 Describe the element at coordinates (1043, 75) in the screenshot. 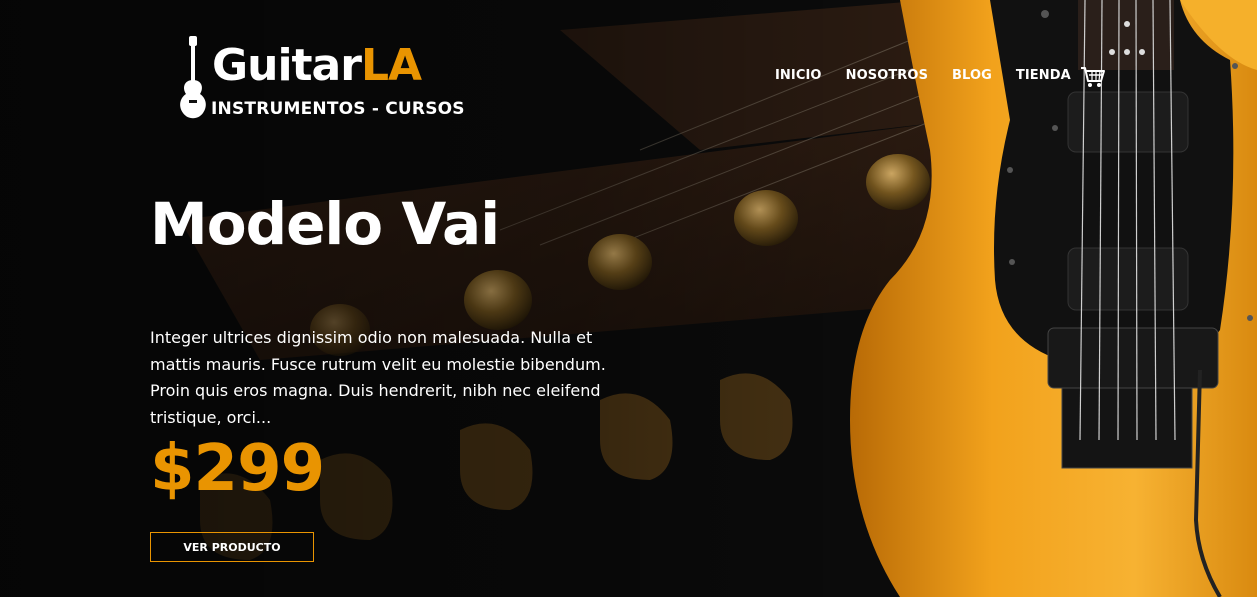

I see `nav-link-tienda: TIENDA` at that location.